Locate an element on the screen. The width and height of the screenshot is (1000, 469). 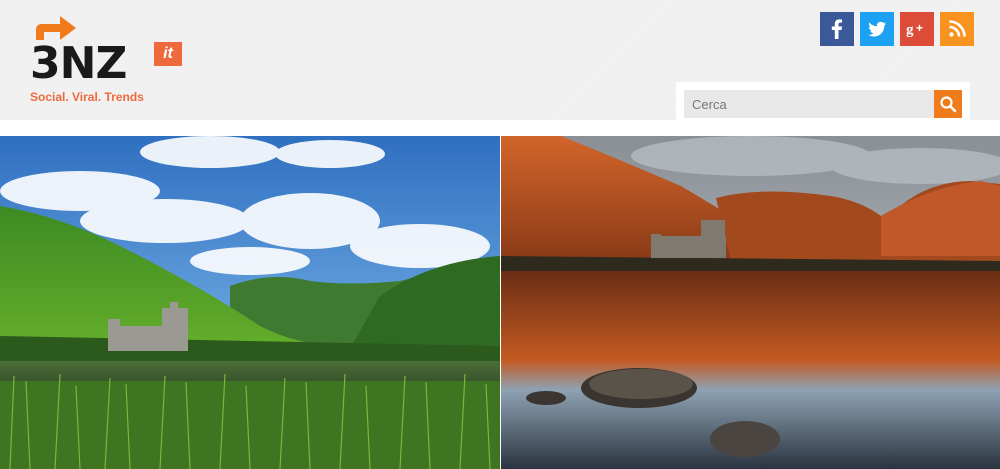
rss-button is located at coordinates (957, 29).